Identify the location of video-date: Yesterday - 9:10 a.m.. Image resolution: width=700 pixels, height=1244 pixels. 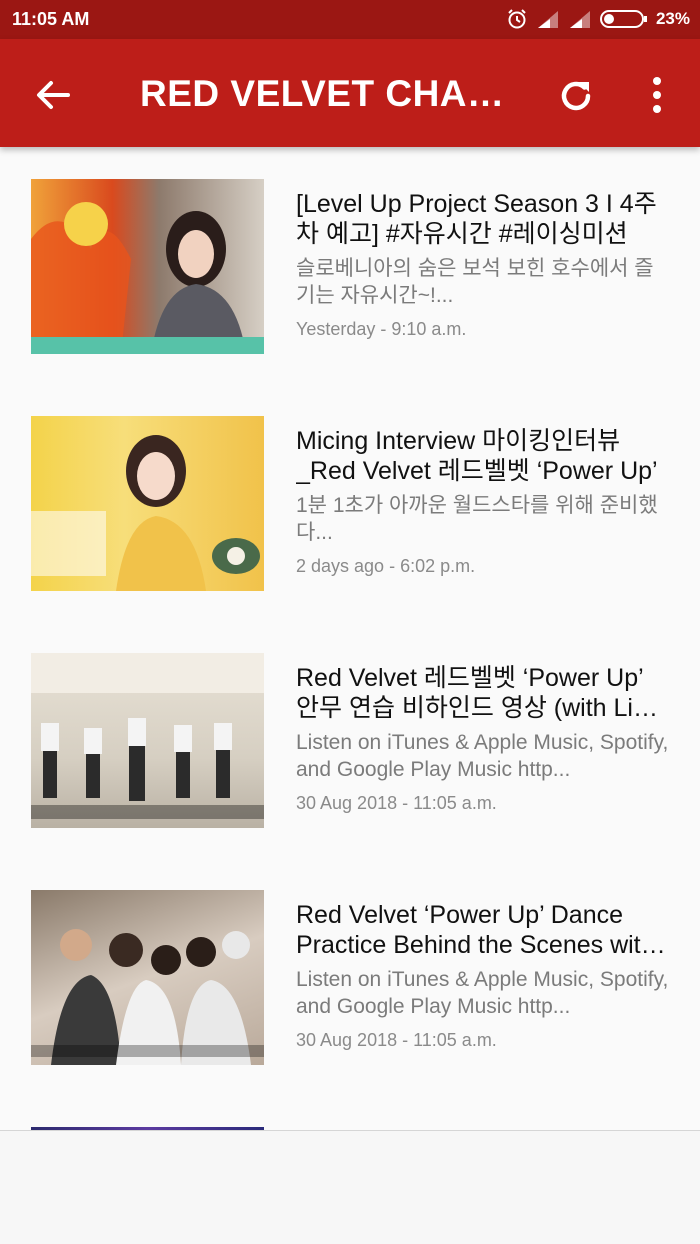
(381, 329).